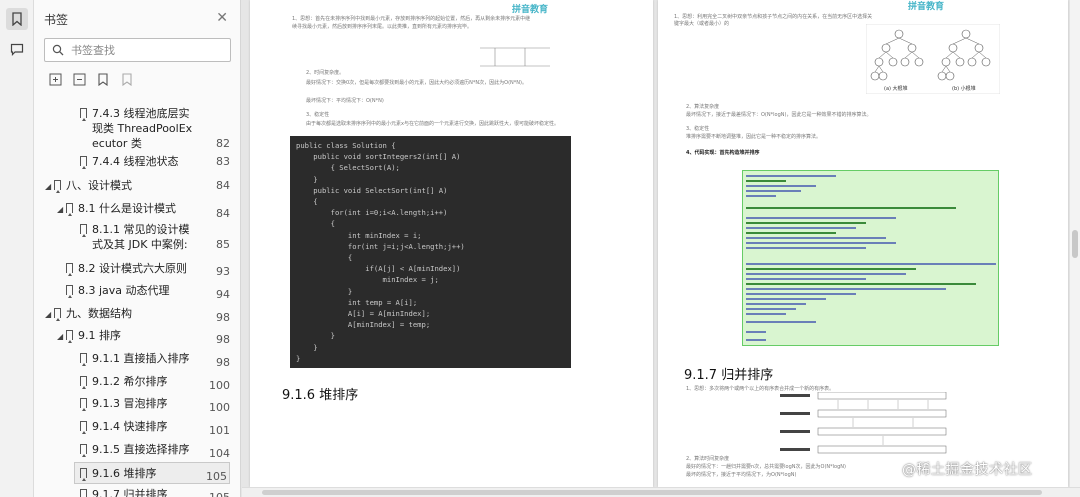  I want to click on bookmark-remove-icon, so click(127, 79).